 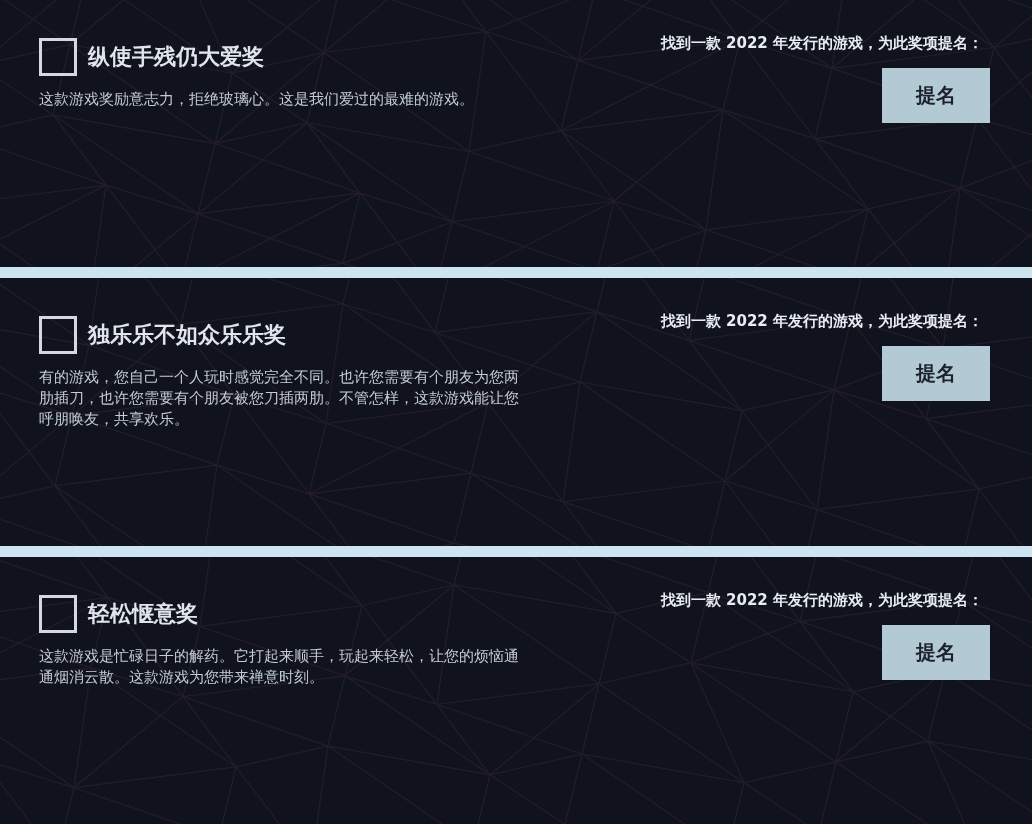 I want to click on award-description: 这款游戏奖励意志力，拒绝玻璃心。这是我们爱过的最难的游戏。, so click(x=257, y=99).